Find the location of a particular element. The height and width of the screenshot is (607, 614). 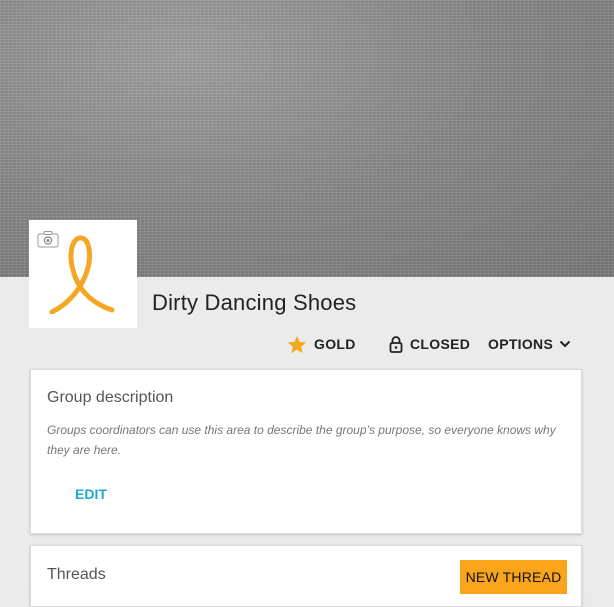

group-name: Dirty Dancing Shoes is located at coordinates (254, 302).